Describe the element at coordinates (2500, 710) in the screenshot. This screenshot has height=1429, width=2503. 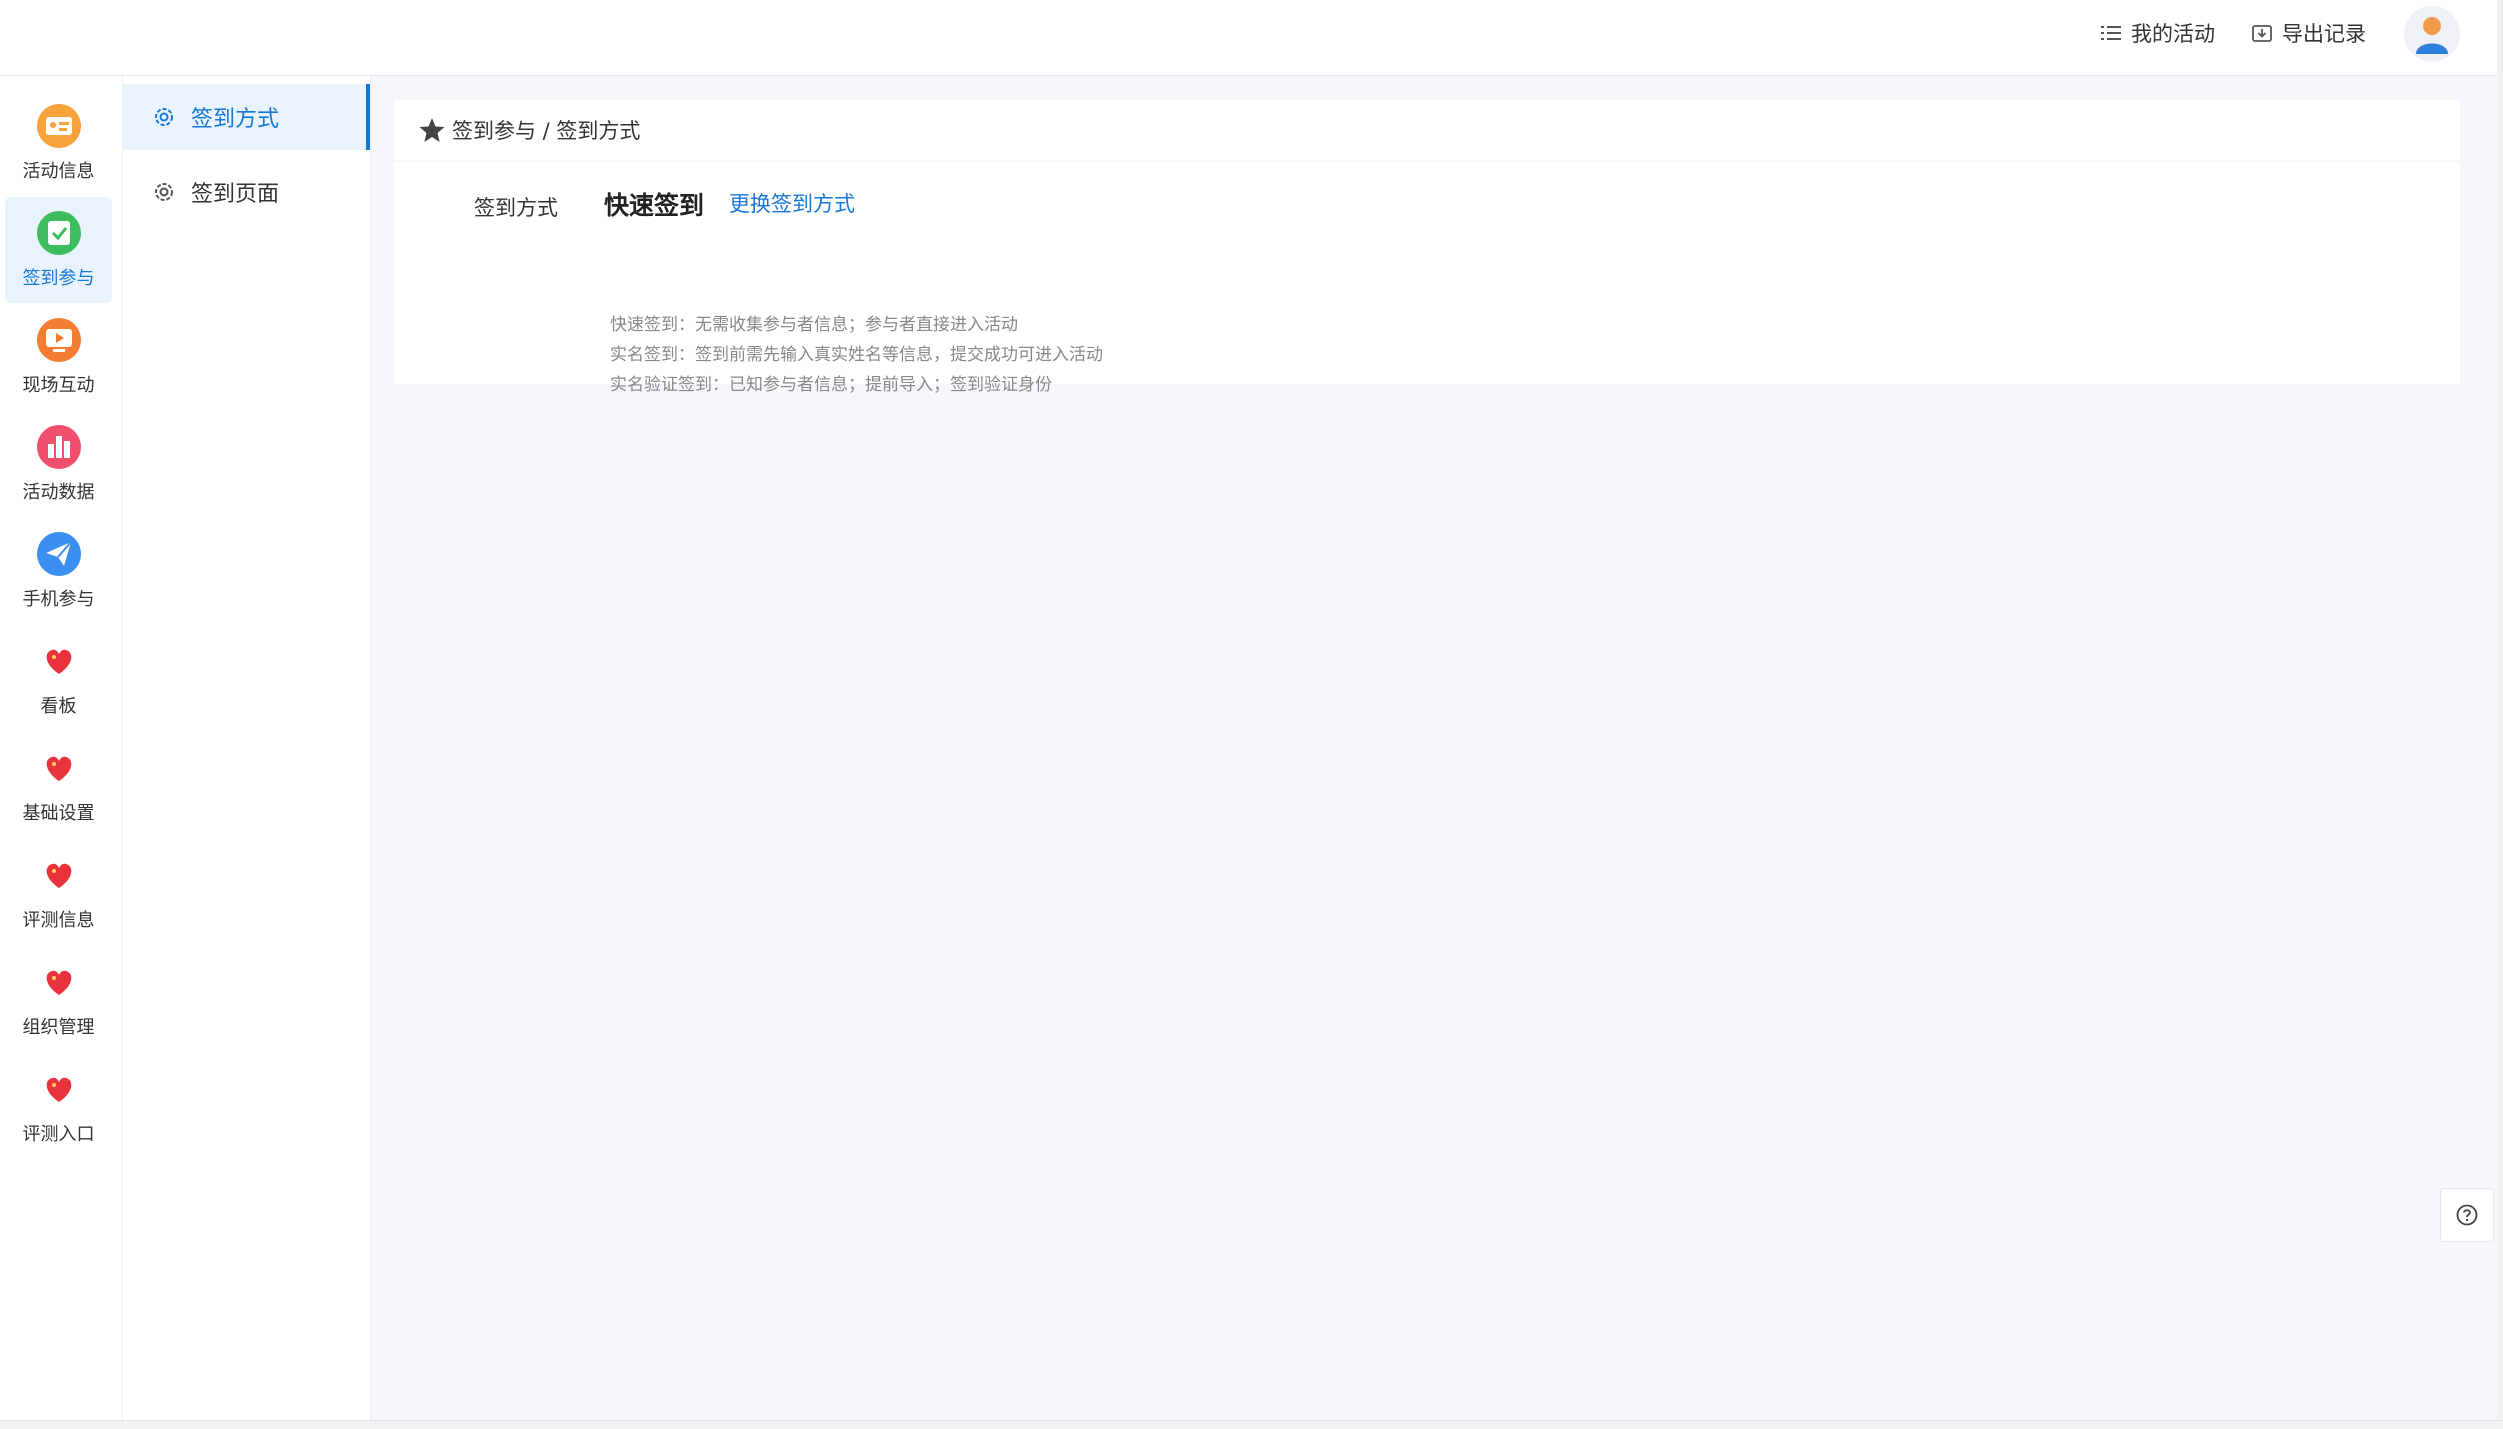
I see `scrollbar-track` at that location.